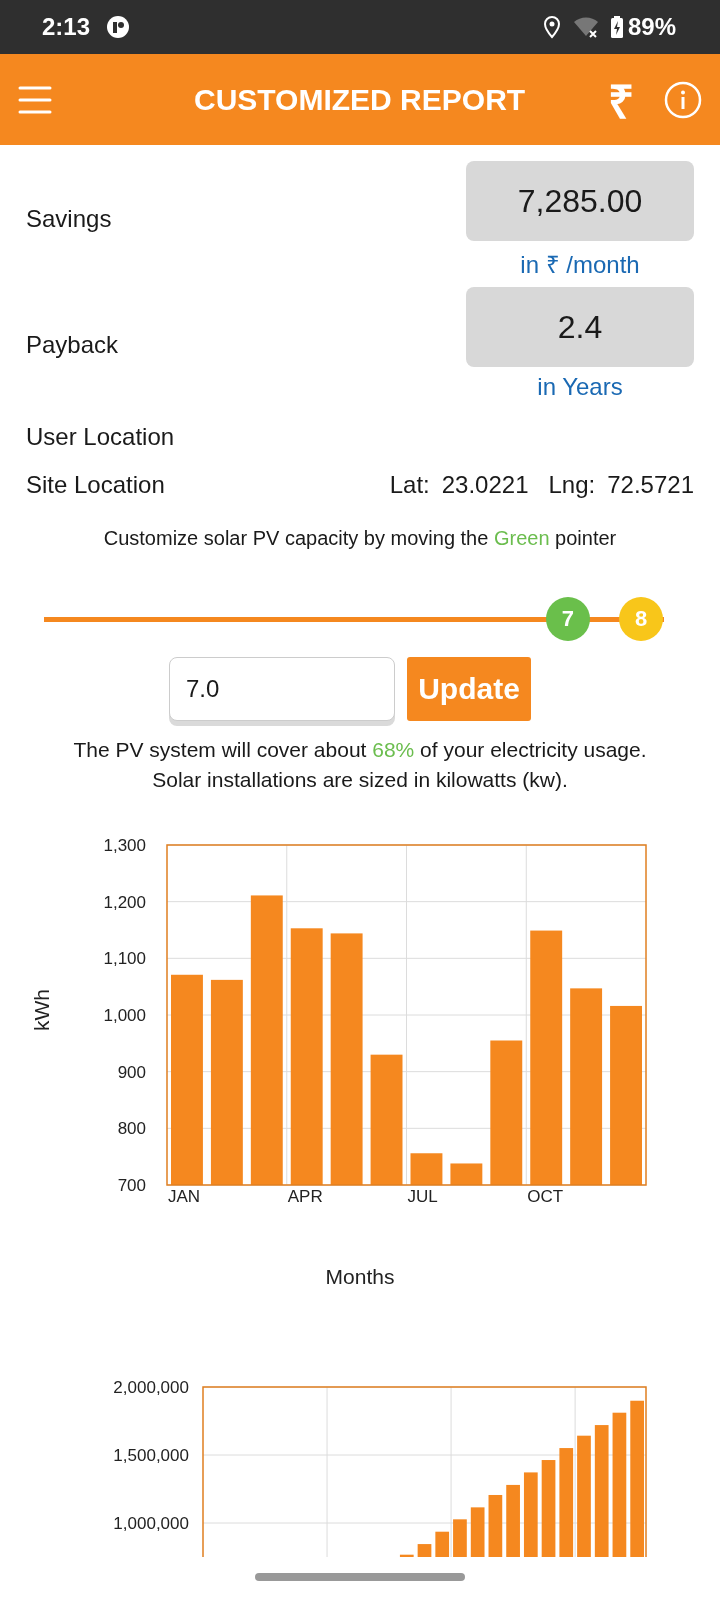  Describe the element at coordinates (580, 201) in the screenshot. I see `metric-value: 7,285.00` at that location.